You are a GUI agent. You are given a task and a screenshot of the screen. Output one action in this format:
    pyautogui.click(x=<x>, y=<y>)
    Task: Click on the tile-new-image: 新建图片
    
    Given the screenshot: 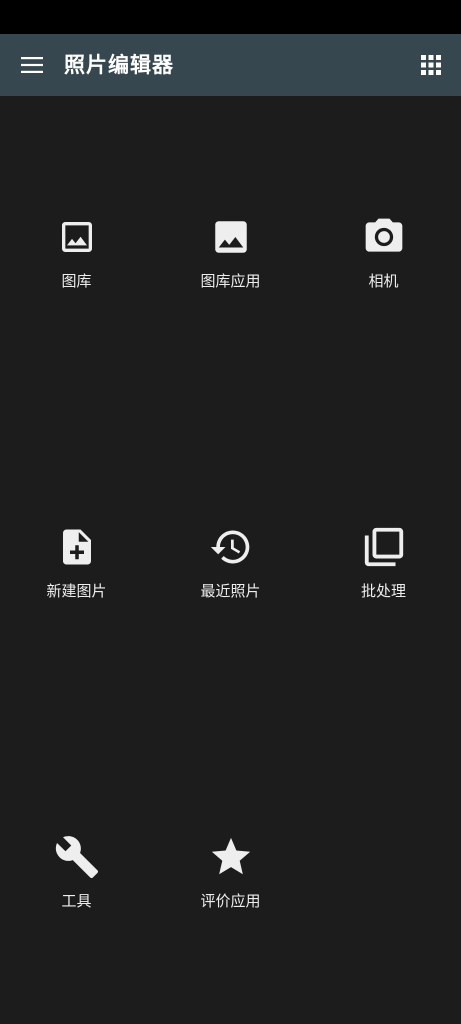 What is the action you would take?
    pyautogui.click(x=76, y=583)
    